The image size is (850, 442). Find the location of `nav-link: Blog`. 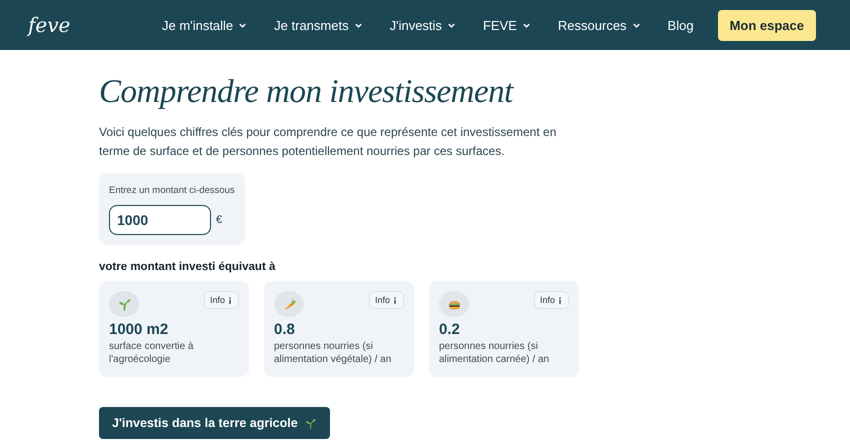

nav-link: Blog is located at coordinates (681, 25).